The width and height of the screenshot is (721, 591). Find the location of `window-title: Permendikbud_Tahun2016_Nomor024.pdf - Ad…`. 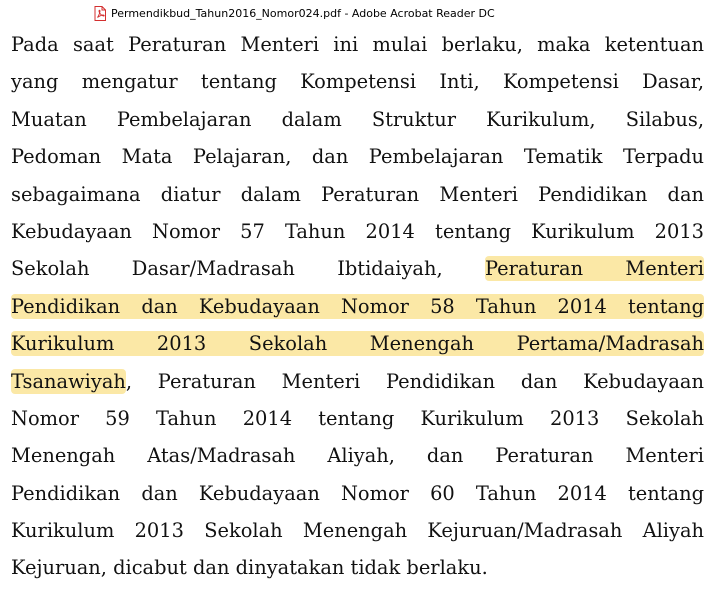

window-title: Permendikbud_Tahun2016_Nomor024.pdf - Ad… is located at coordinates (303, 13).